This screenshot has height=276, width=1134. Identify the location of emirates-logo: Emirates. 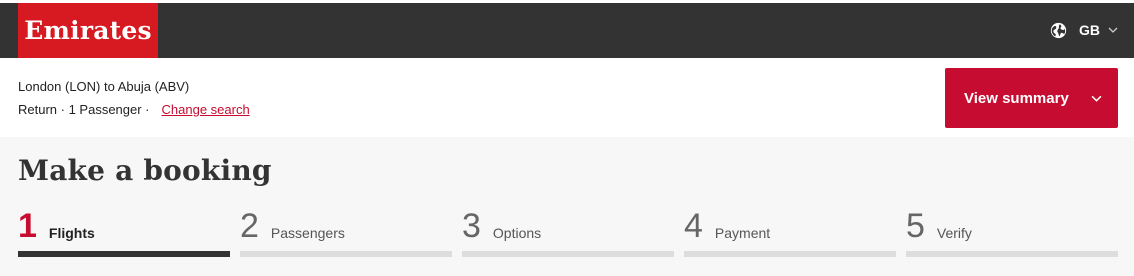
(88, 30).